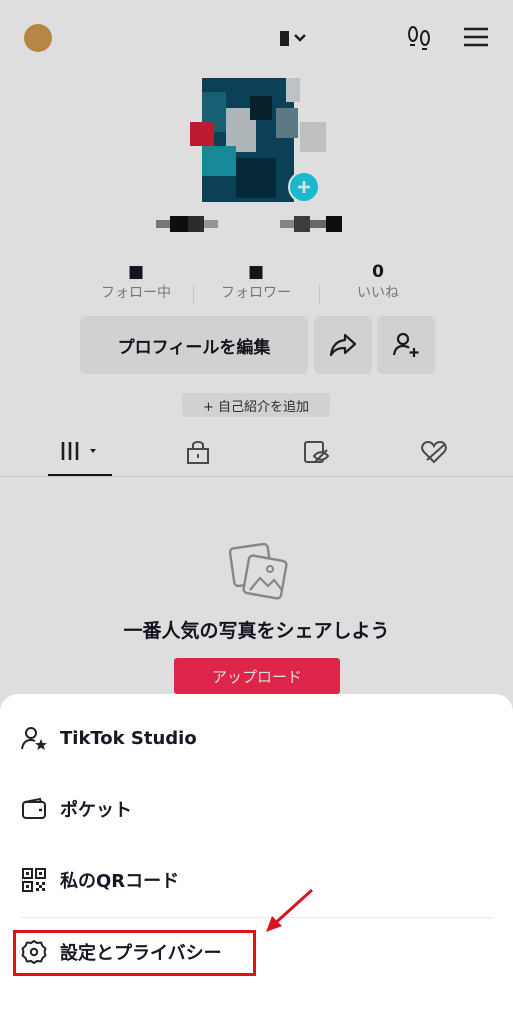 The image size is (513, 1024). Describe the element at coordinates (128, 738) in the screenshot. I see `menu-item-label: TikTok Studio` at that location.